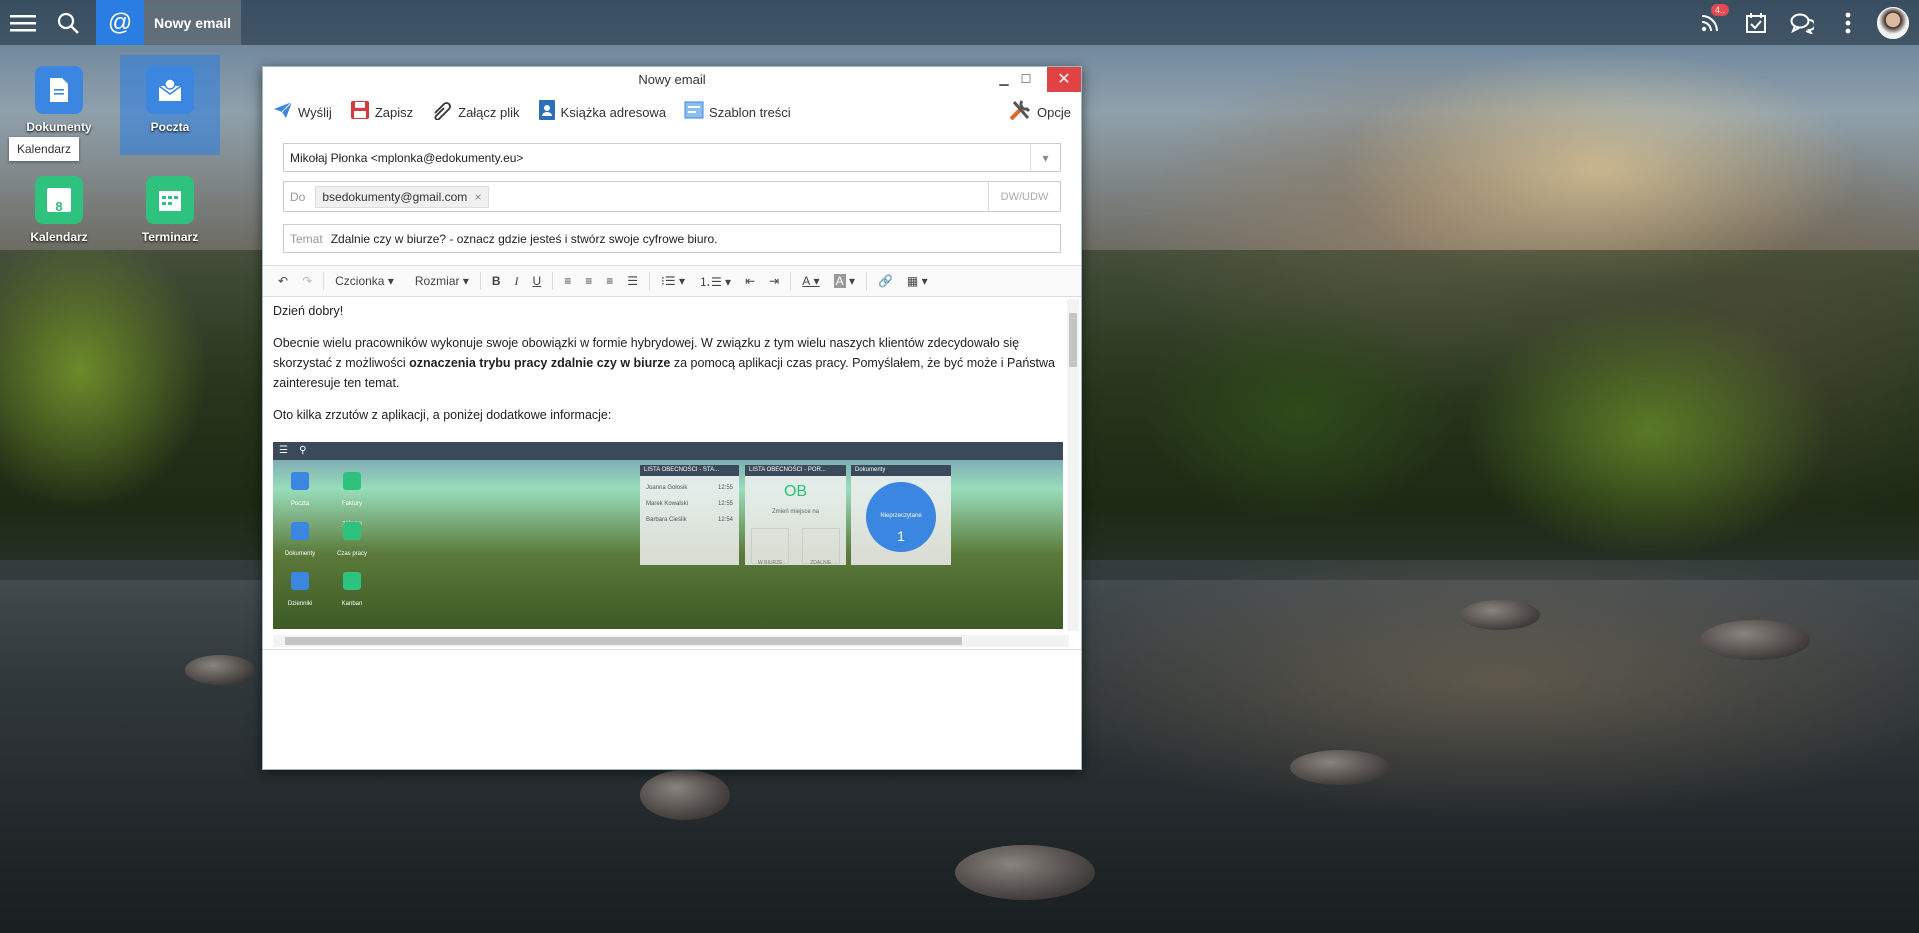 This screenshot has height=933, width=1919. Describe the element at coordinates (715, 281) in the screenshot. I see `numbered-list-icon: ⒈☰ ▾` at that location.